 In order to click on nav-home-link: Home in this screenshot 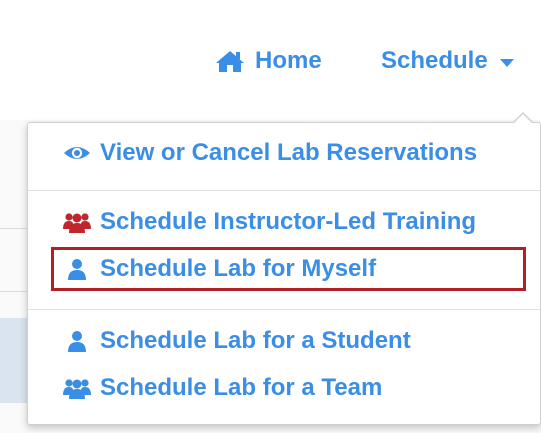, I will do `click(268, 61)`.